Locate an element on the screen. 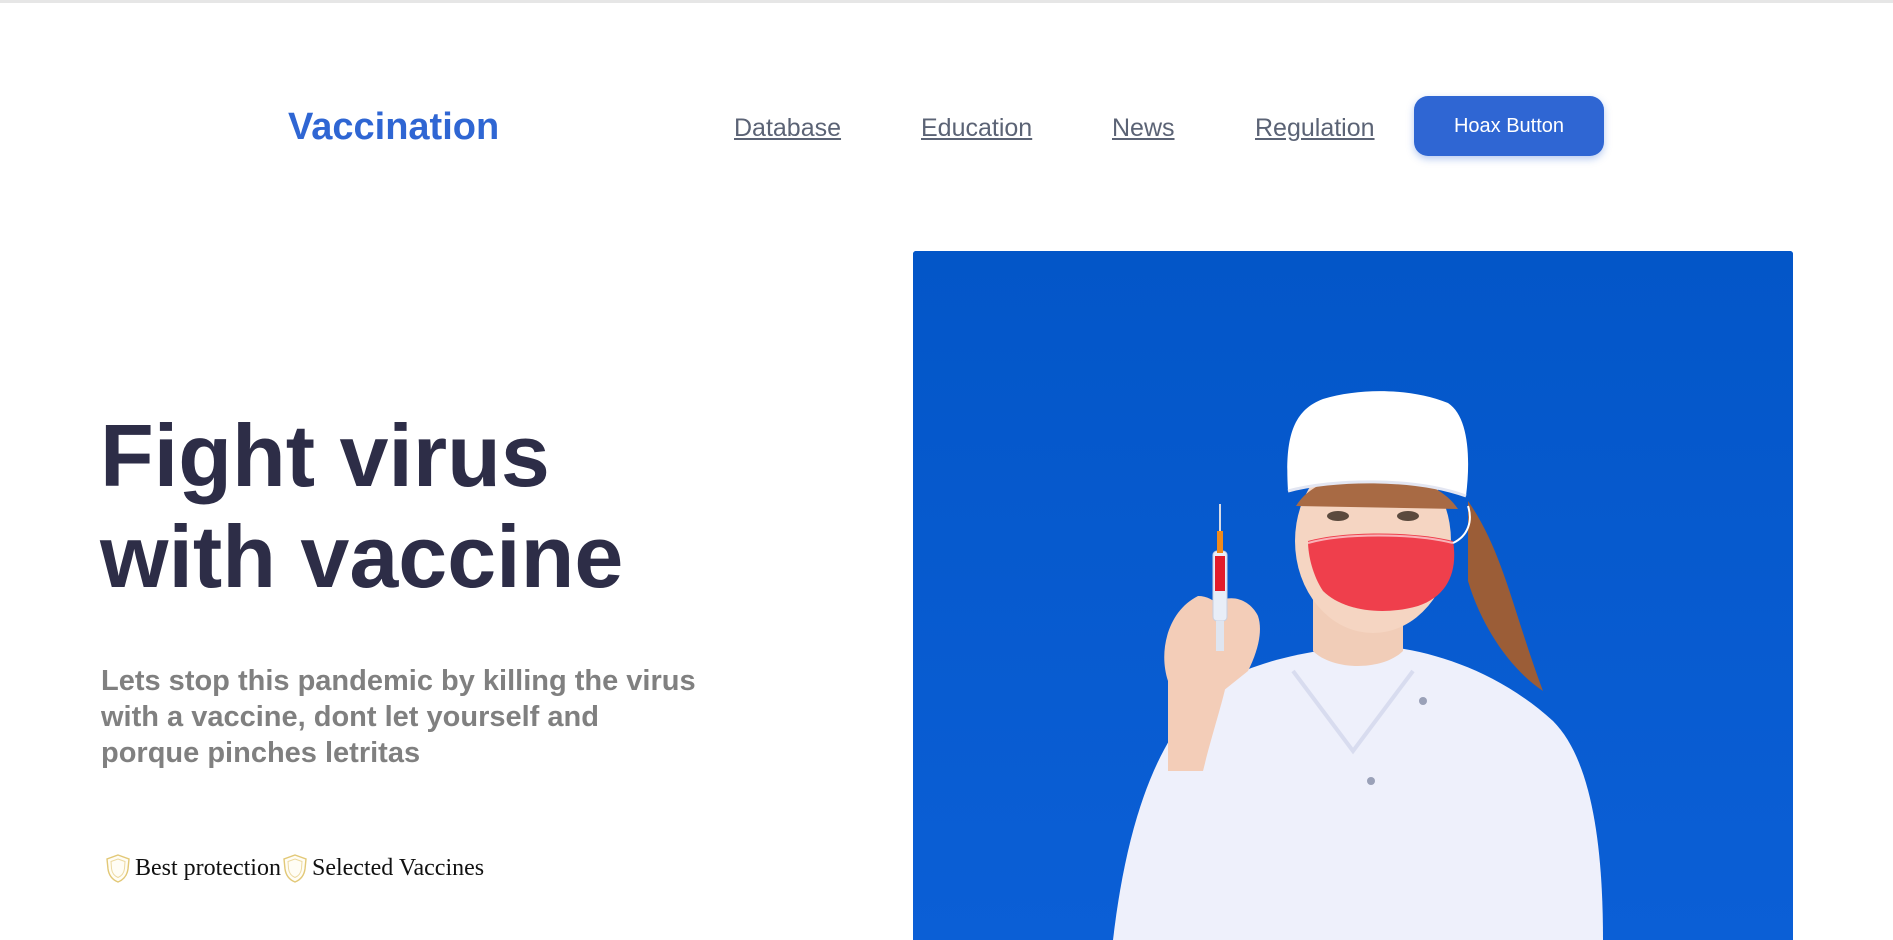  brand-logo: Vaccination is located at coordinates (393, 127).